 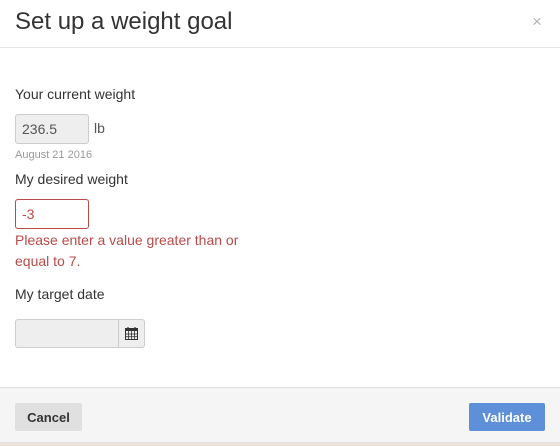 I want to click on dialog-header: Set up a weight goal ×, so click(x=280, y=24).